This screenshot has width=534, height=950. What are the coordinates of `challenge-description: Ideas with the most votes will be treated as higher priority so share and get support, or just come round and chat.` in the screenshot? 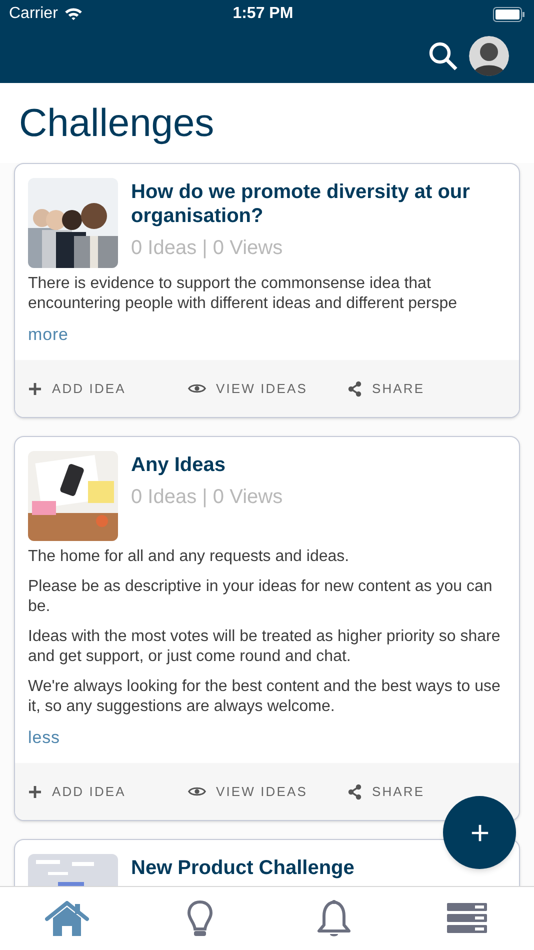 It's located at (265, 647).